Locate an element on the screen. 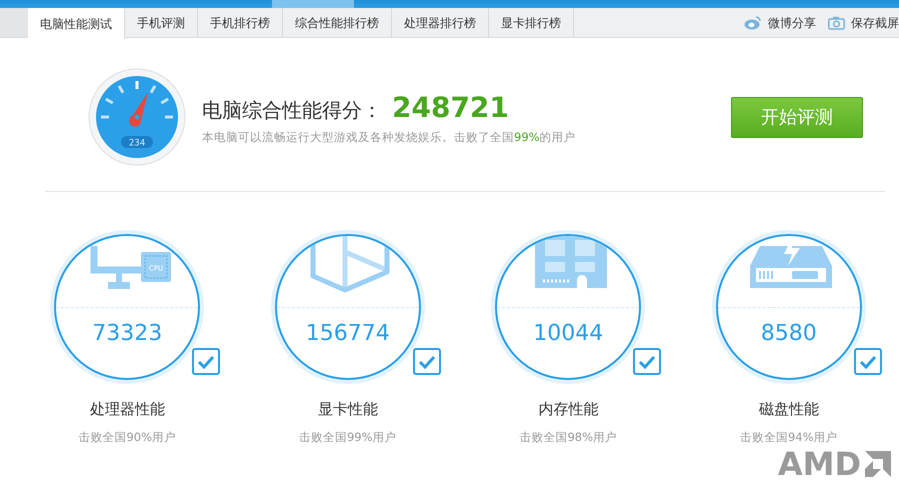  component-note: 击败全国98%用户 is located at coordinates (568, 437).